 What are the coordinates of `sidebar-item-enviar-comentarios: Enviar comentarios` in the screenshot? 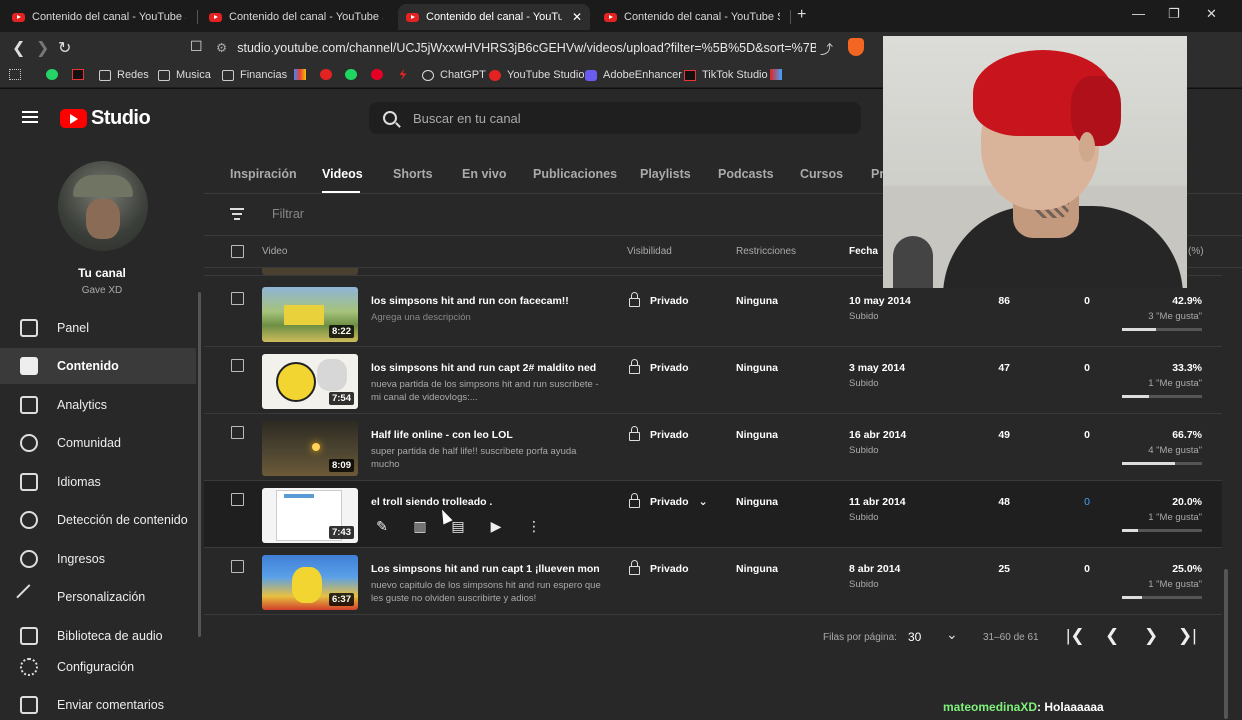 It's located at (98, 703).